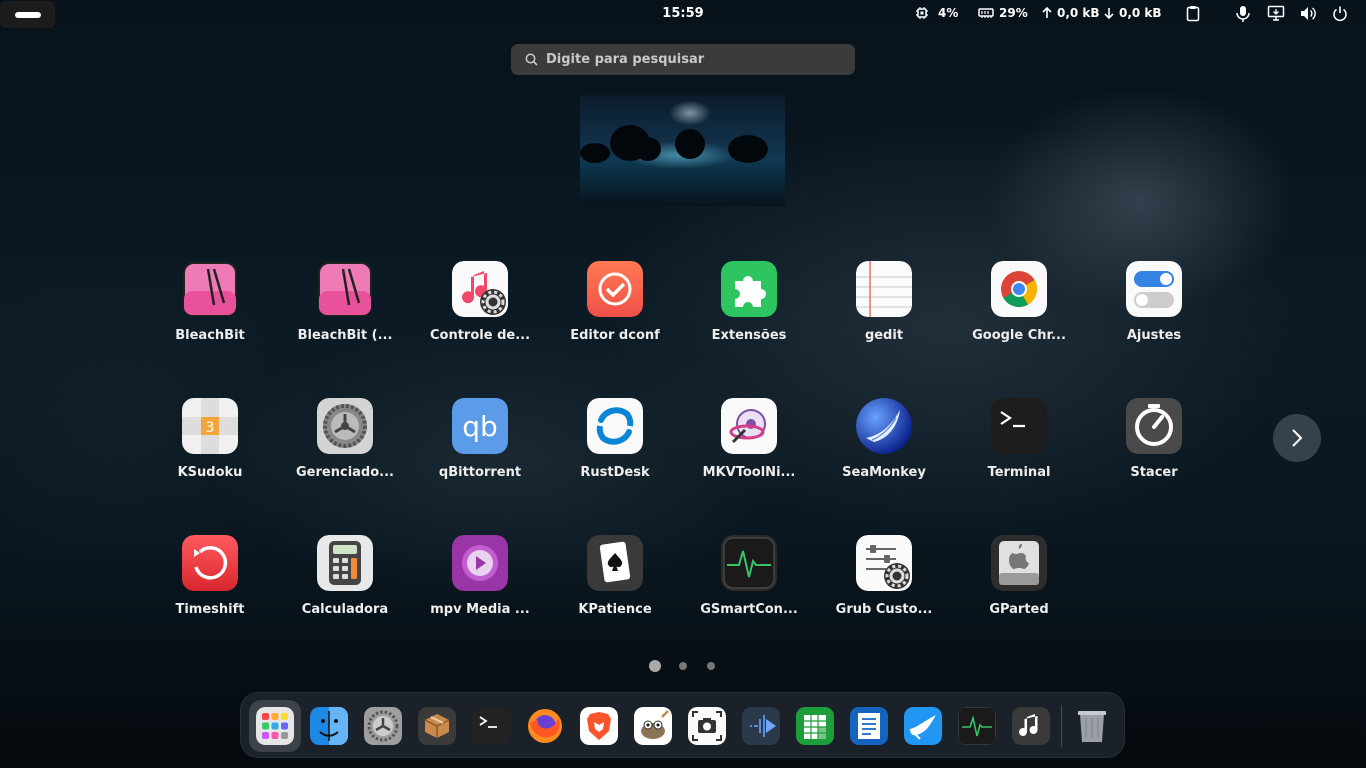 The height and width of the screenshot is (768, 1366). I want to click on top-bar: 15:59 4% 29% 0,0 kB 0,0 kB, so click(683, 14).